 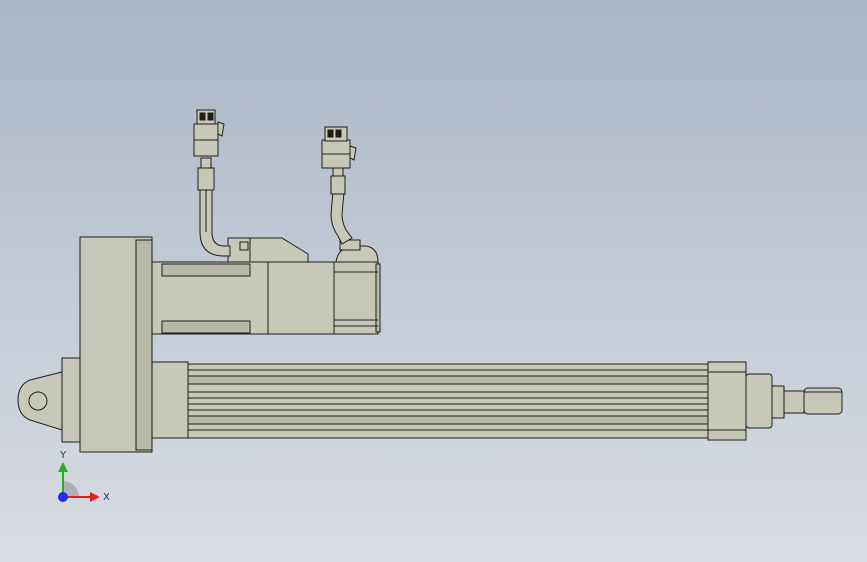 What do you see at coordinates (449, 401) in the screenshot?
I see `cylinder-tube` at bounding box center [449, 401].